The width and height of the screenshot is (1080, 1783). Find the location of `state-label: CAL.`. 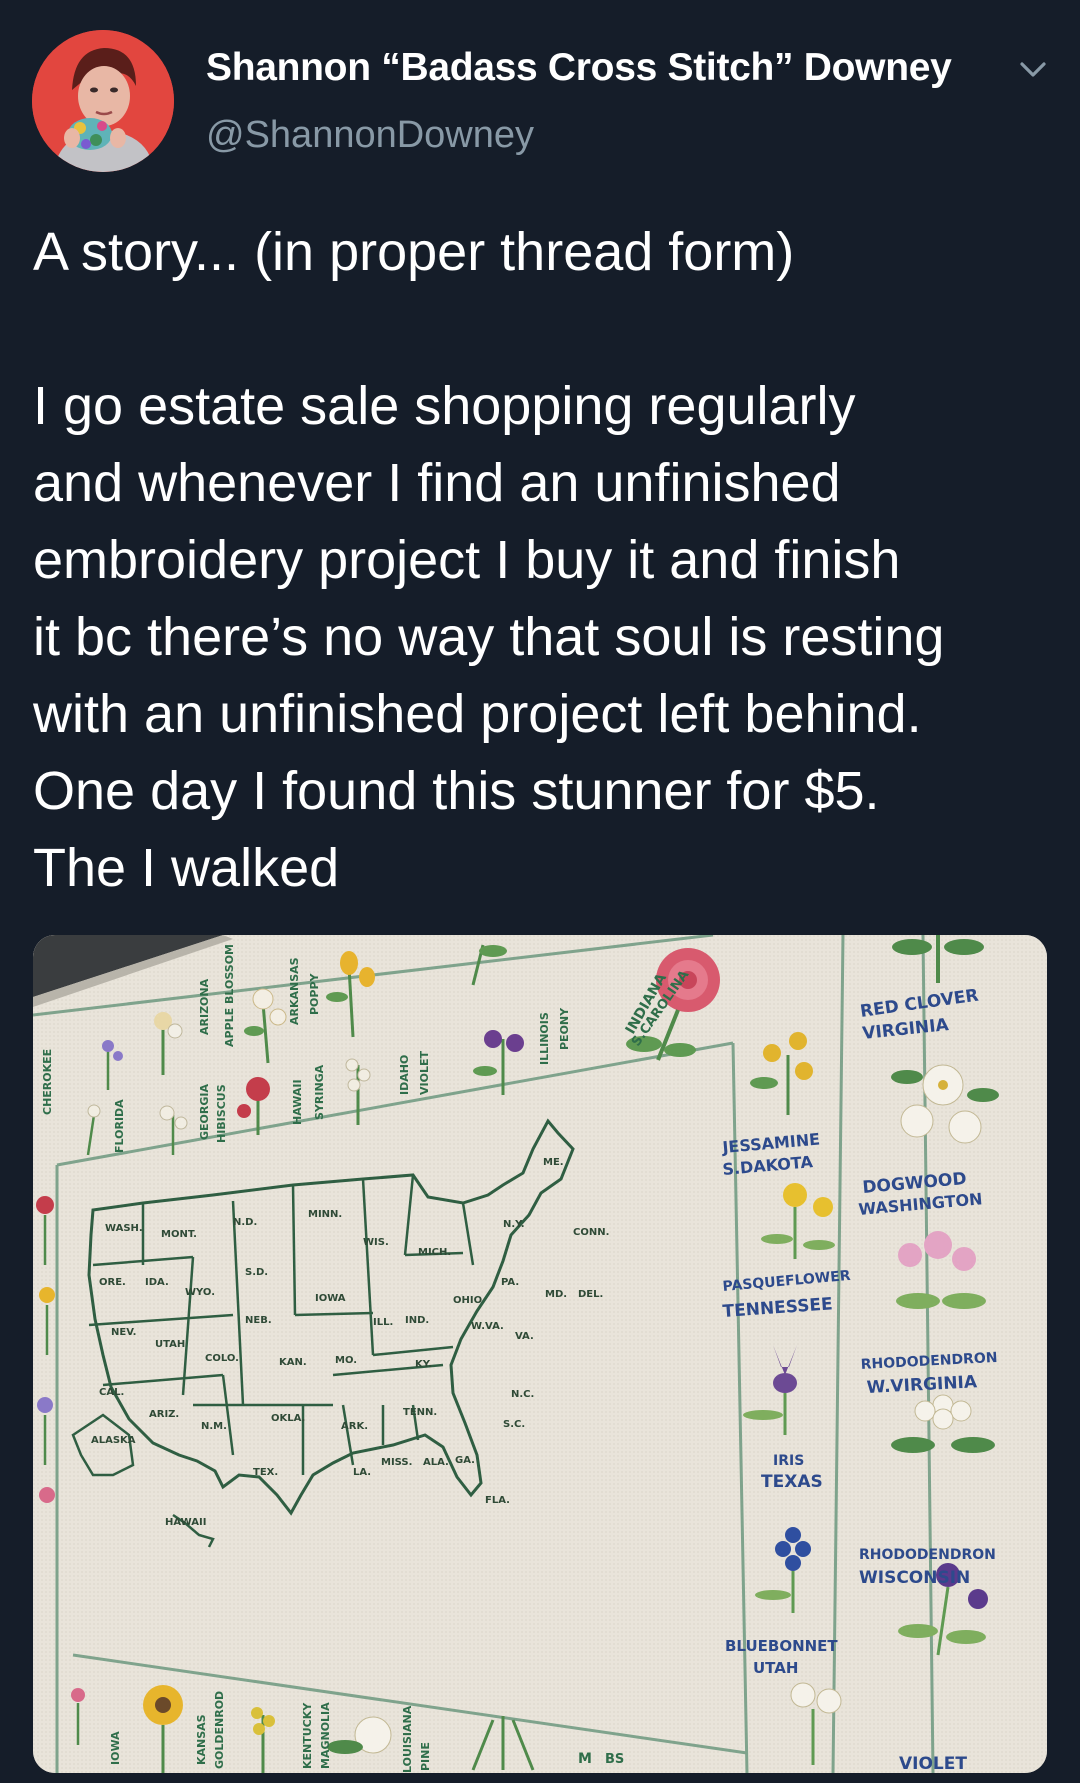

state-label: CAL. is located at coordinates (111, 1392).